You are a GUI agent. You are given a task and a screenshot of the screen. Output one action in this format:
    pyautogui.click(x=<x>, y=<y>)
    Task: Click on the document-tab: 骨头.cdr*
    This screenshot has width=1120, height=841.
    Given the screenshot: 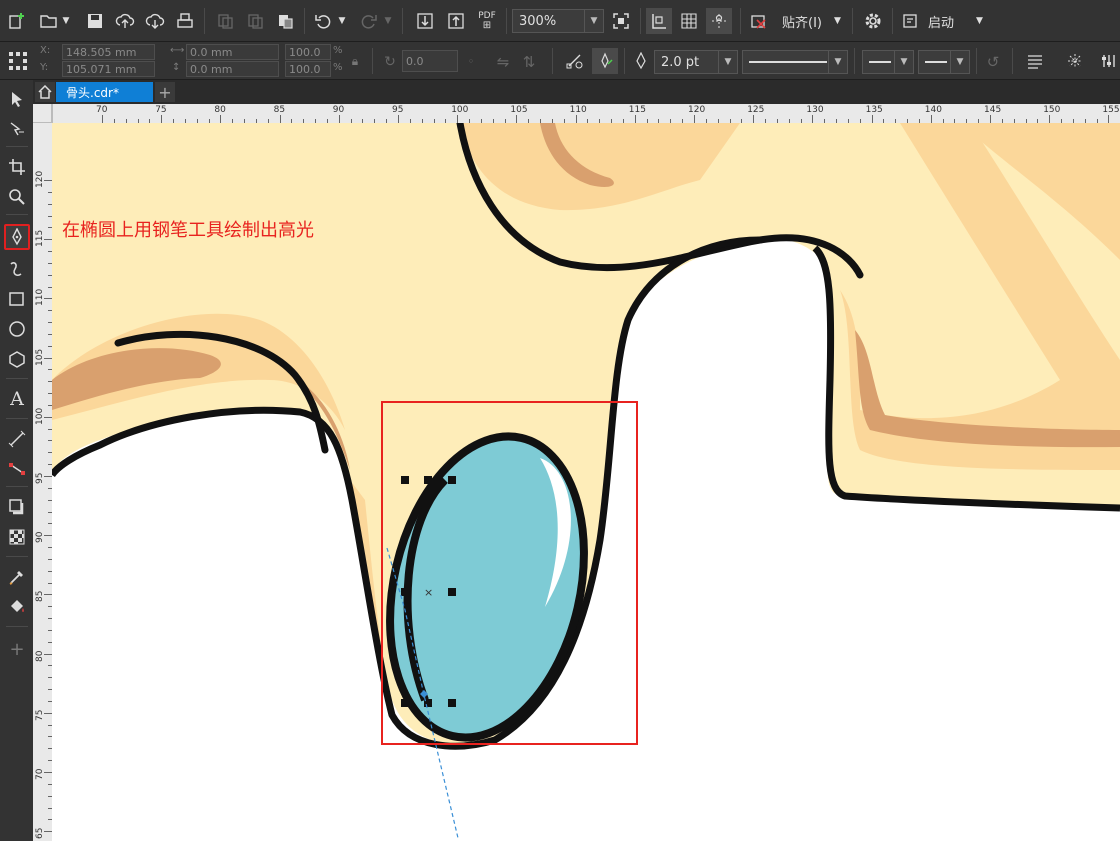 What is the action you would take?
    pyautogui.click(x=104, y=92)
    